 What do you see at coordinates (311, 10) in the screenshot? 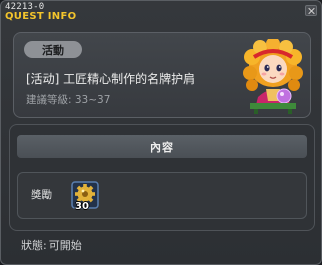
I see `close-button` at bounding box center [311, 10].